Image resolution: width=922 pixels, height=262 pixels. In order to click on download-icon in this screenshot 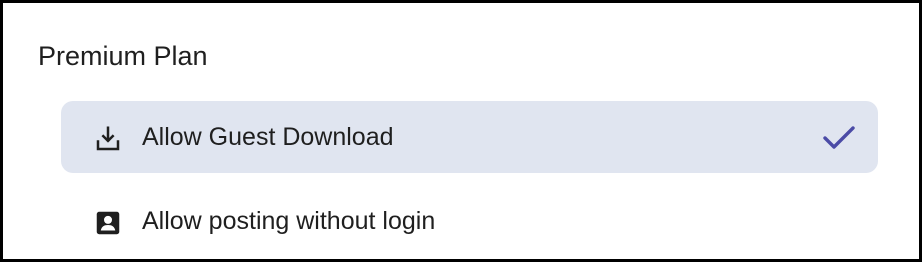, I will do `click(108, 138)`.